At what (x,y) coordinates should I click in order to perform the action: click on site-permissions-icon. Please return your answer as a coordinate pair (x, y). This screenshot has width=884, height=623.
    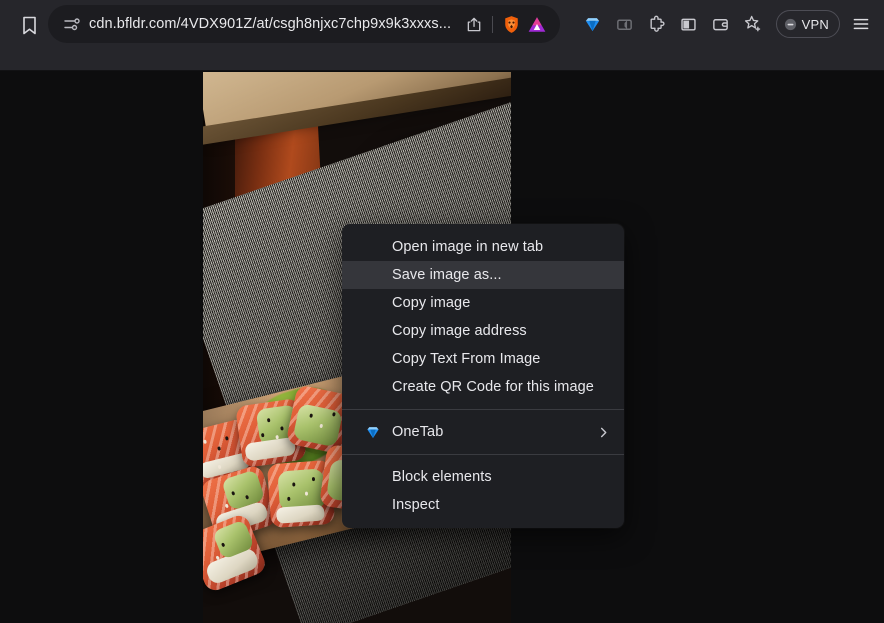
    Looking at the image, I should click on (71, 24).